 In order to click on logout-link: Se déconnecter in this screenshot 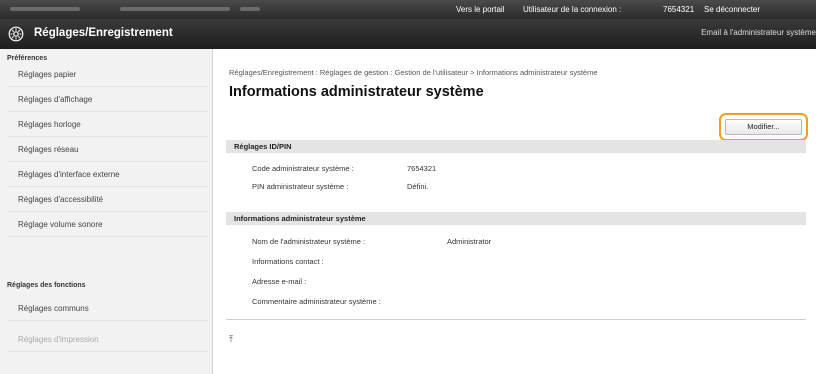, I will do `click(732, 9)`.